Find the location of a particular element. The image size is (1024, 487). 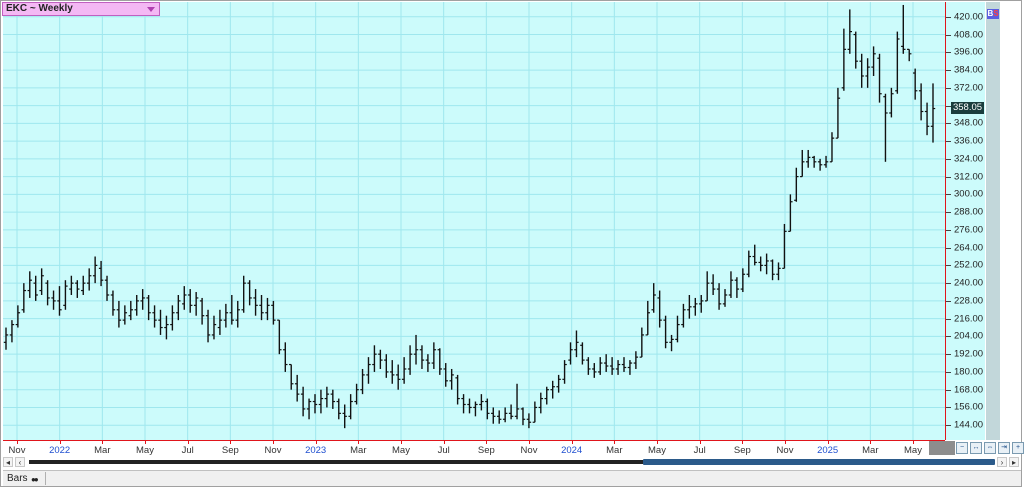

scroll-right-step-icon: › is located at coordinates (1002, 462).